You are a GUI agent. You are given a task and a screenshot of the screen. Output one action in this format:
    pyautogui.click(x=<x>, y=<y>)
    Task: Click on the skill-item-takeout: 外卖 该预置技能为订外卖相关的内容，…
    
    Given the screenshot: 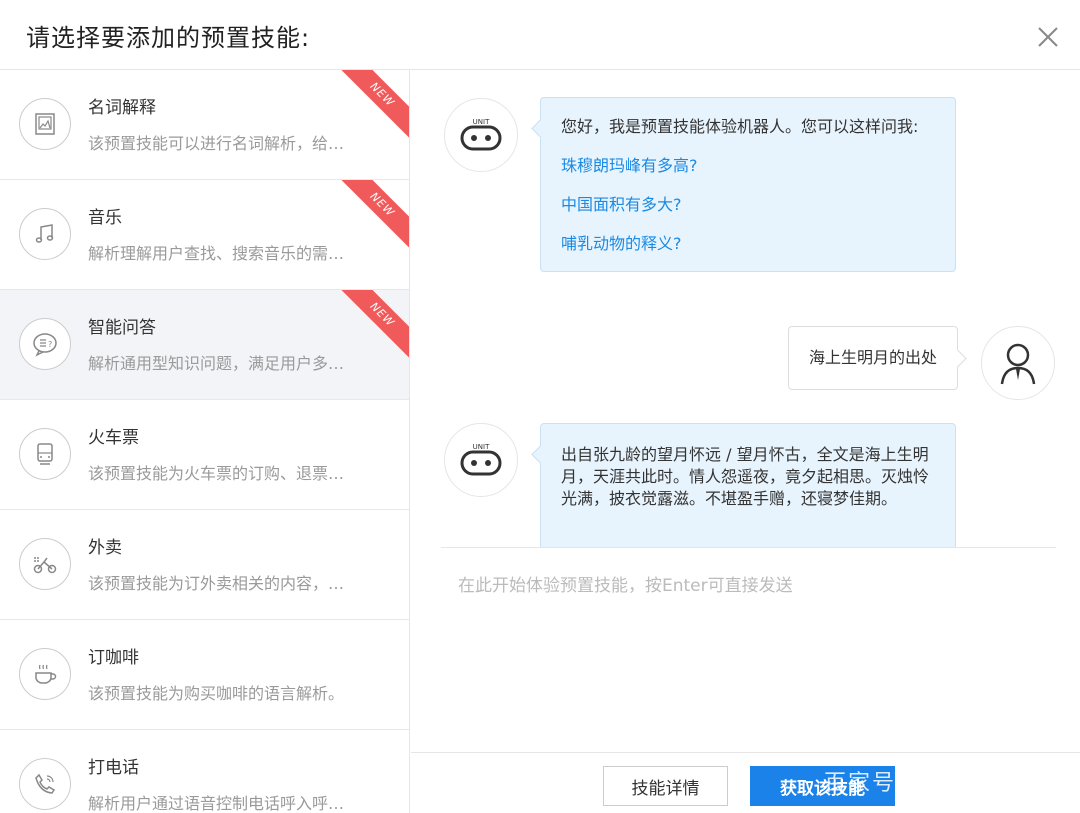 What is the action you would take?
    pyautogui.click(x=204, y=565)
    